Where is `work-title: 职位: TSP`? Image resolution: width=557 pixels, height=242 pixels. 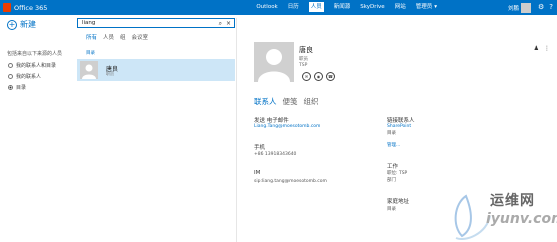
work-title: 职位: TSP is located at coordinates (397, 173).